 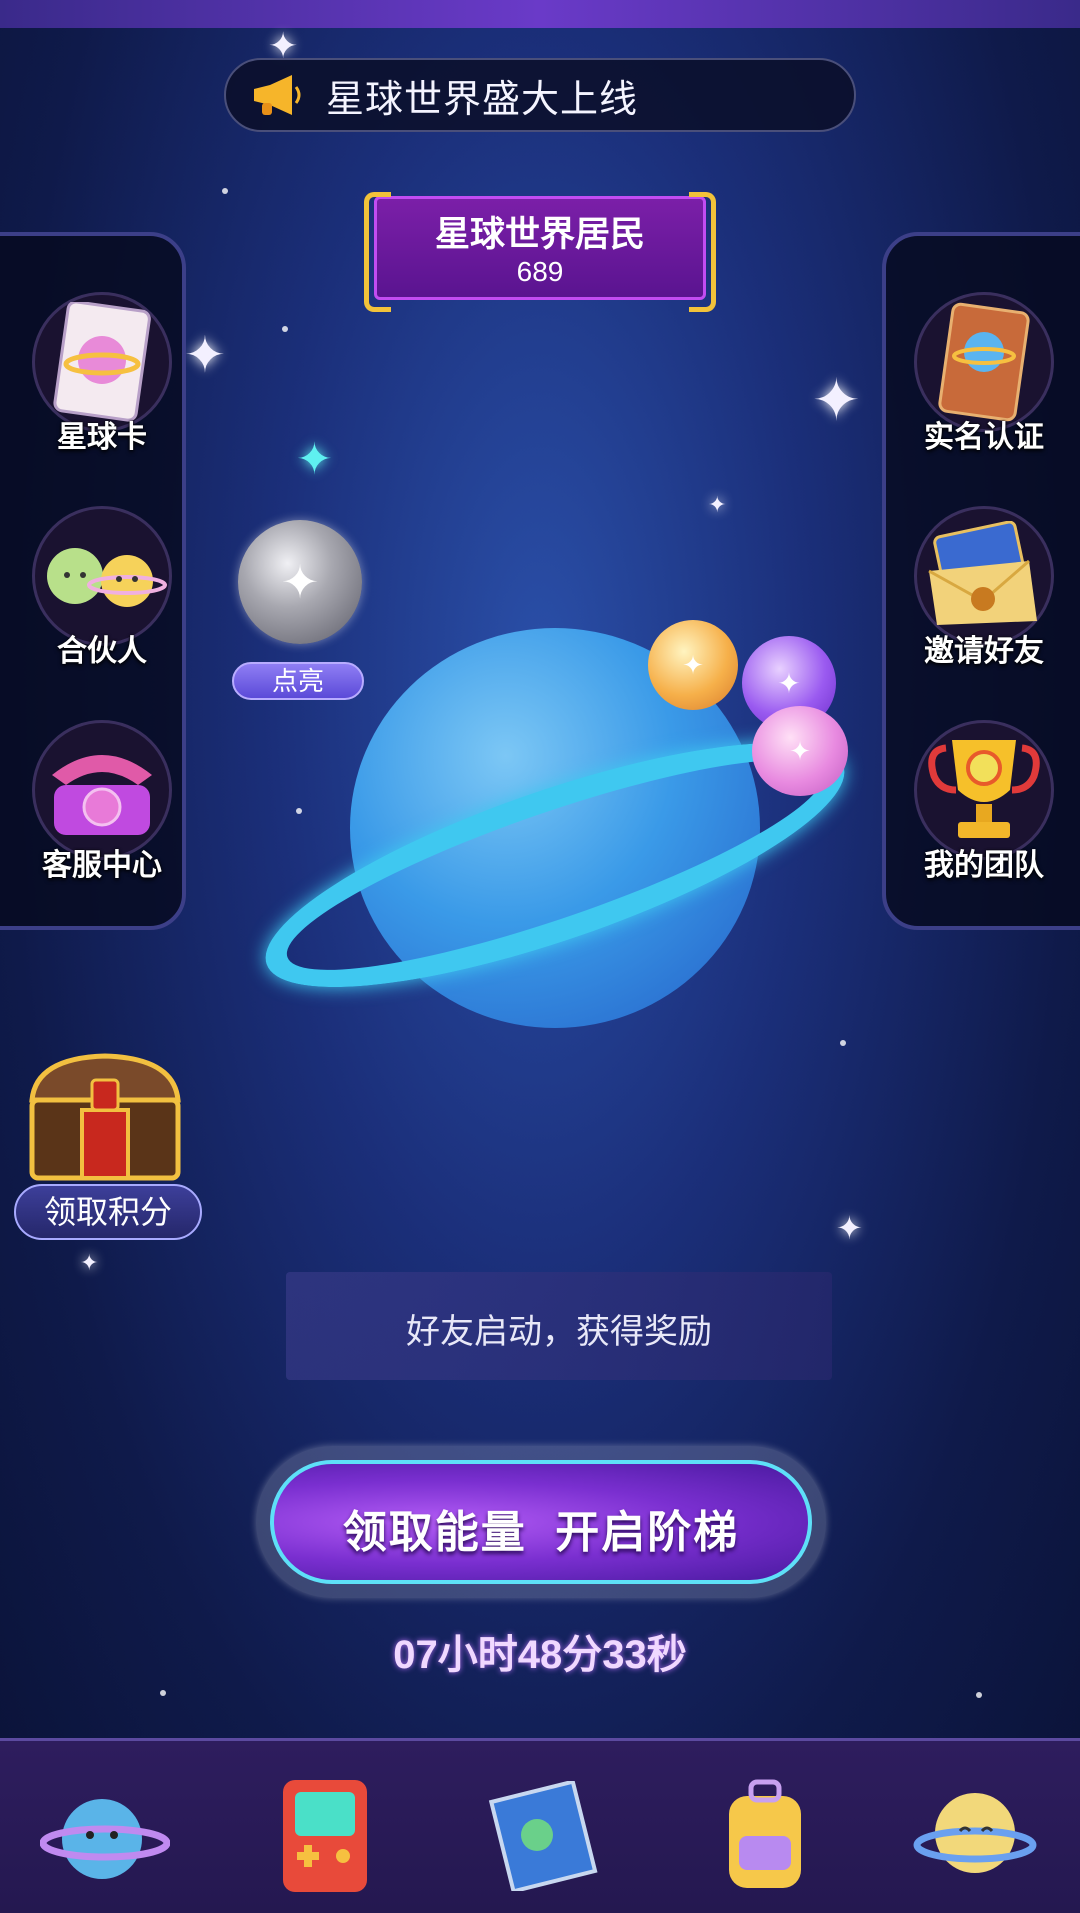 I want to click on menu-label: 客服中心, so click(x=102, y=865).